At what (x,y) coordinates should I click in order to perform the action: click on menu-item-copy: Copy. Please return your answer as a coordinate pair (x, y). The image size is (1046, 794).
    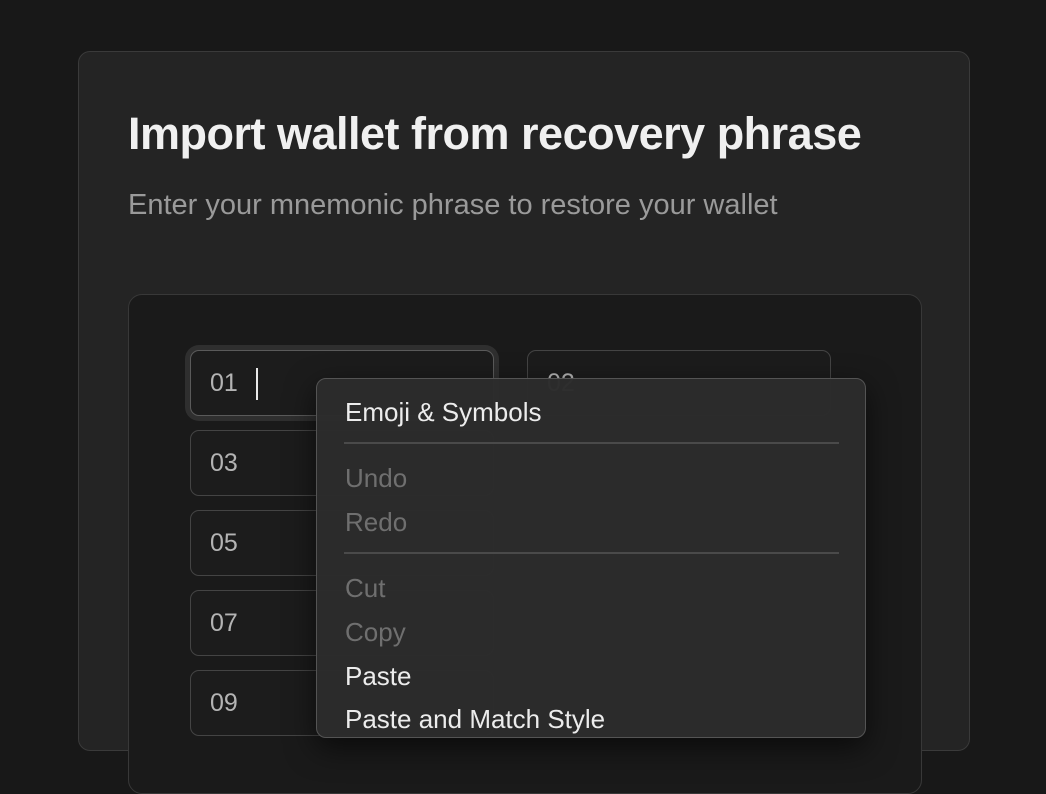
    Looking at the image, I should click on (375, 632).